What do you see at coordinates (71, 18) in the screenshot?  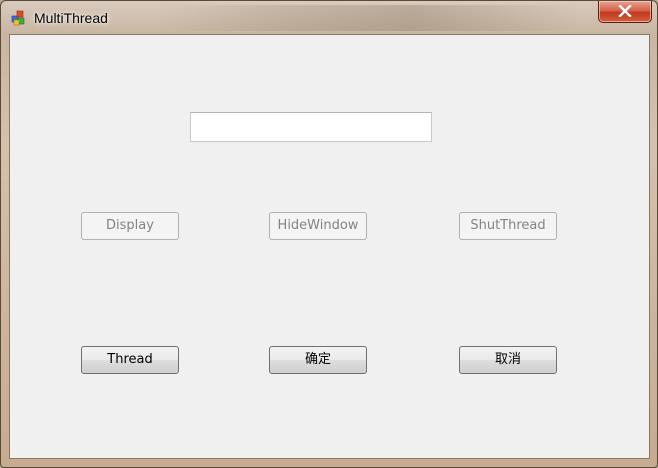 I see `window-title: MultiThread` at bounding box center [71, 18].